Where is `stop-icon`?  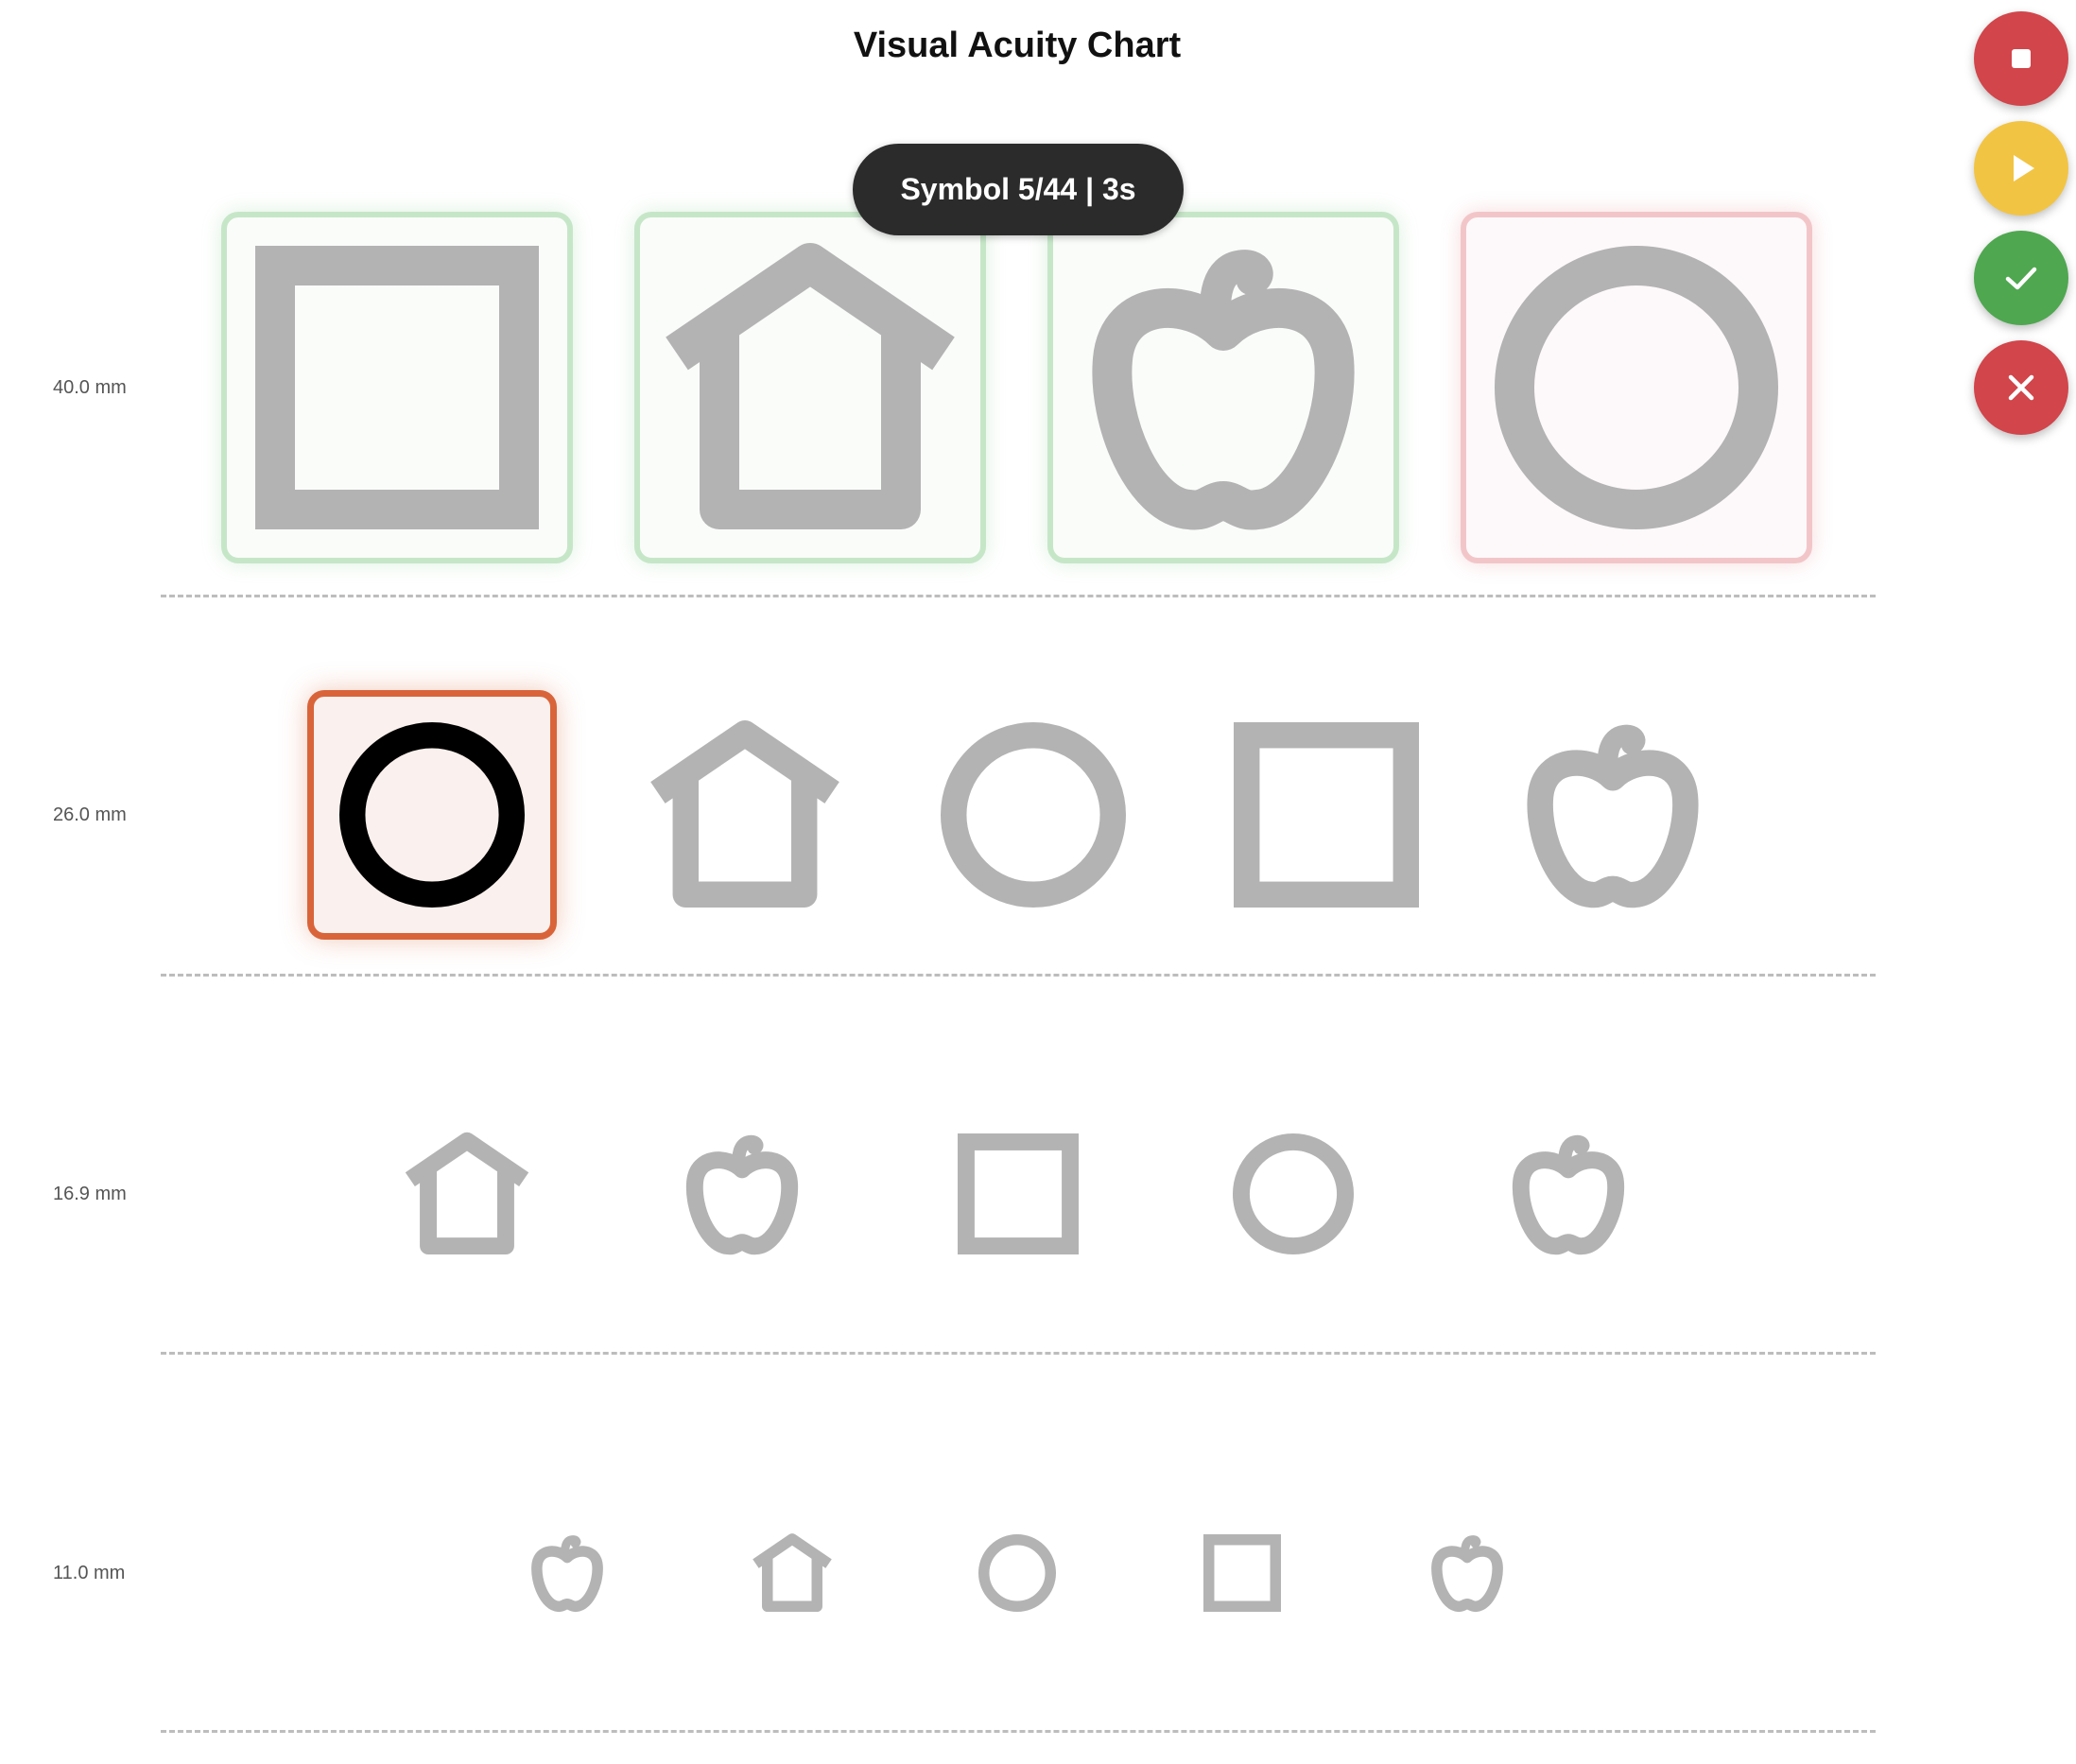 stop-icon is located at coordinates (2021, 58).